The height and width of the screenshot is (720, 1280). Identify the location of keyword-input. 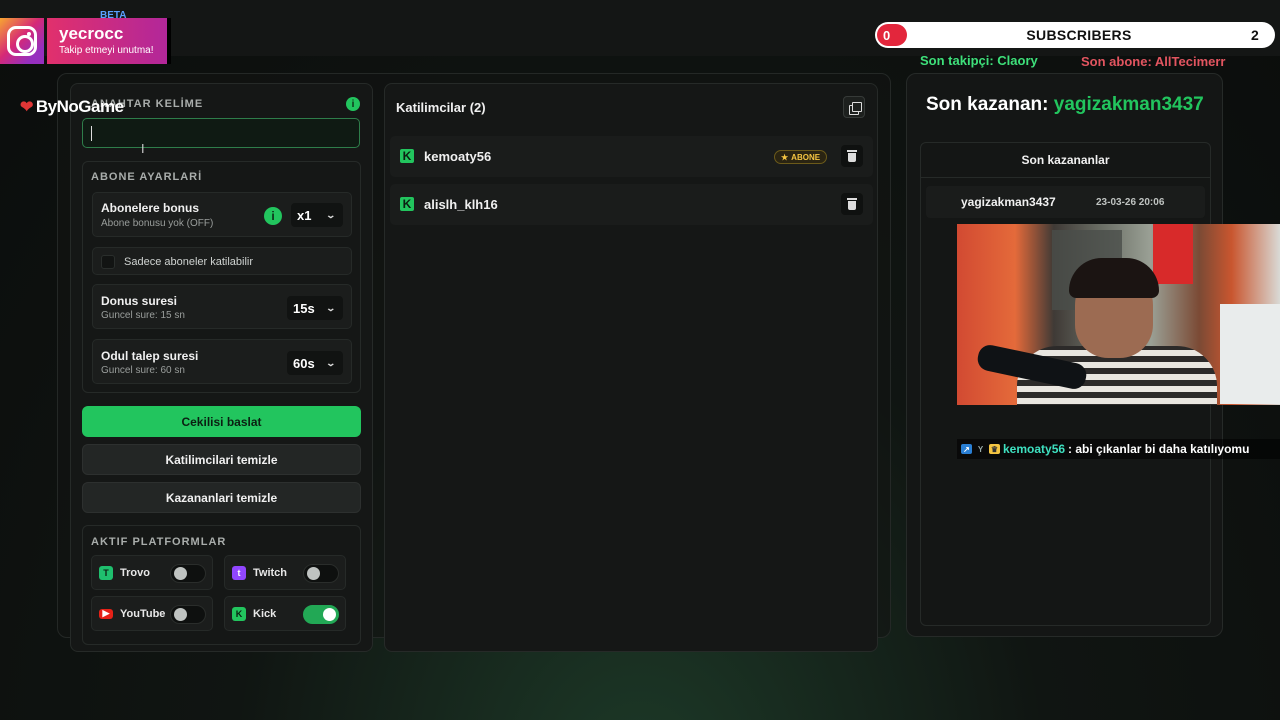
(221, 133).